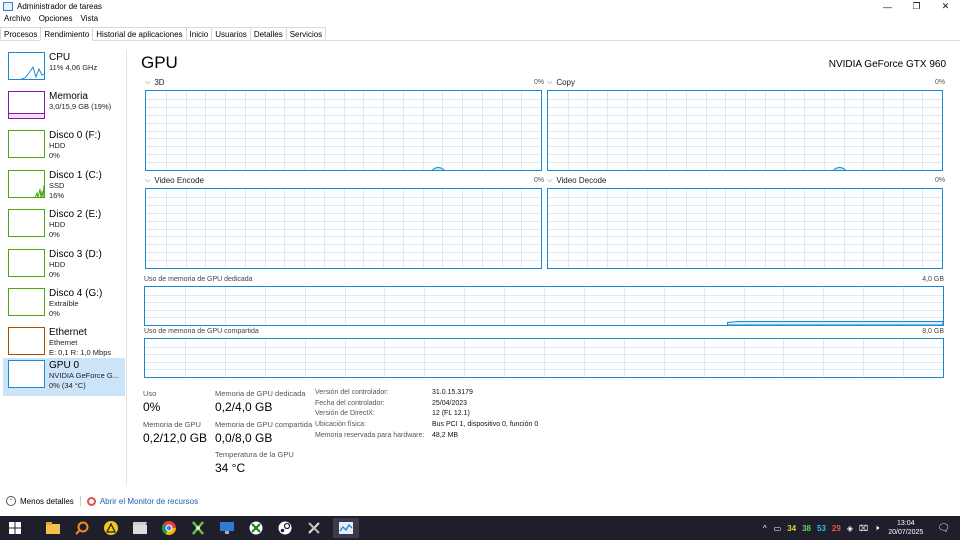  I want to click on dropbox-icon: ◈, so click(850, 528).